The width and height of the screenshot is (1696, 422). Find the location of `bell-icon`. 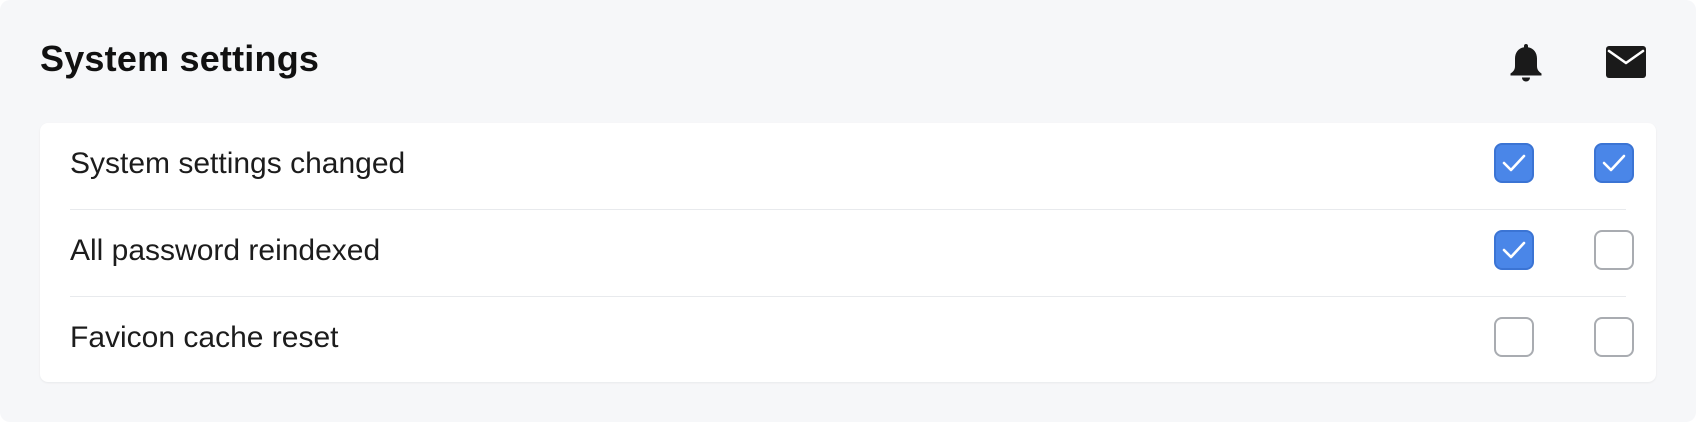

bell-icon is located at coordinates (1526, 62).